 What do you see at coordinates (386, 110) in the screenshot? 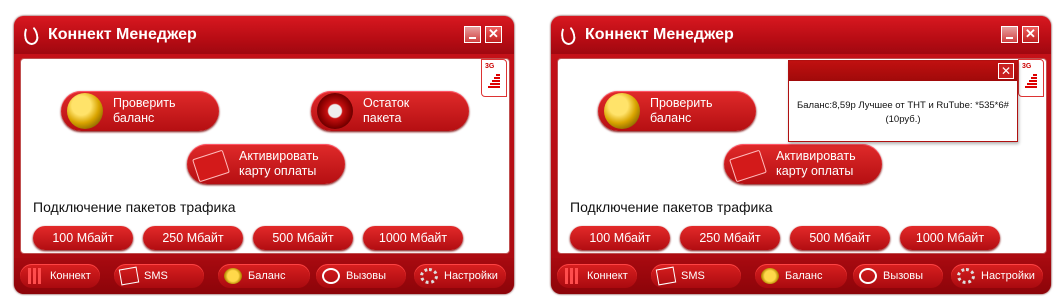
I see `remaining-package-label: Остаток пакета` at bounding box center [386, 110].